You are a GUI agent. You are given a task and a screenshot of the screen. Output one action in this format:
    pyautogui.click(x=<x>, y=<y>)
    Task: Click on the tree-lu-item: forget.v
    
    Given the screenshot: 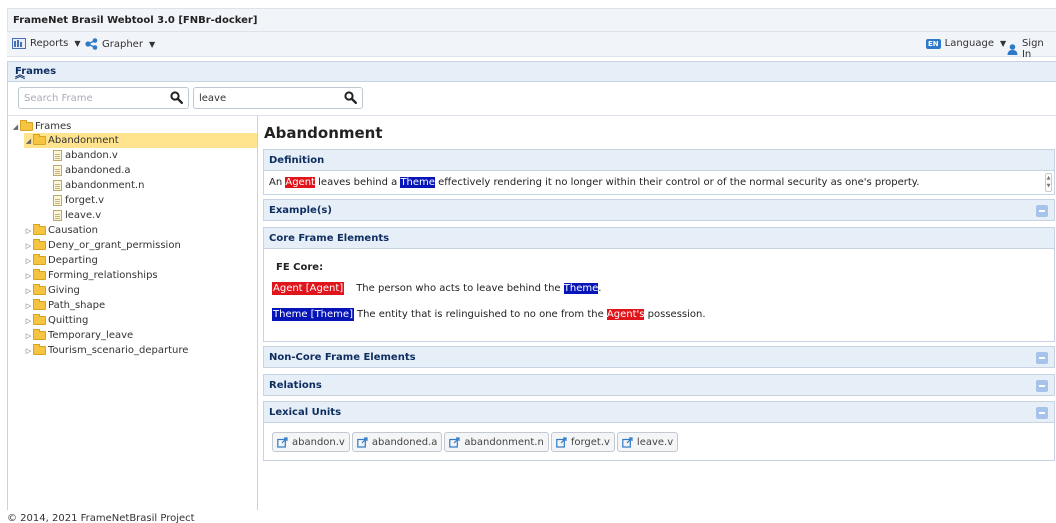 What is the action you would take?
    pyautogui.click(x=78, y=200)
    